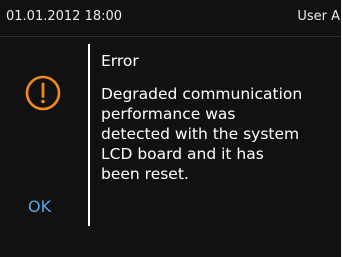 The width and height of the screenshot is (343, 257). What do you see at coordinates (48, 207) in the screenshot?
I see `ok-button: OK` at bounding box center [48, 207].